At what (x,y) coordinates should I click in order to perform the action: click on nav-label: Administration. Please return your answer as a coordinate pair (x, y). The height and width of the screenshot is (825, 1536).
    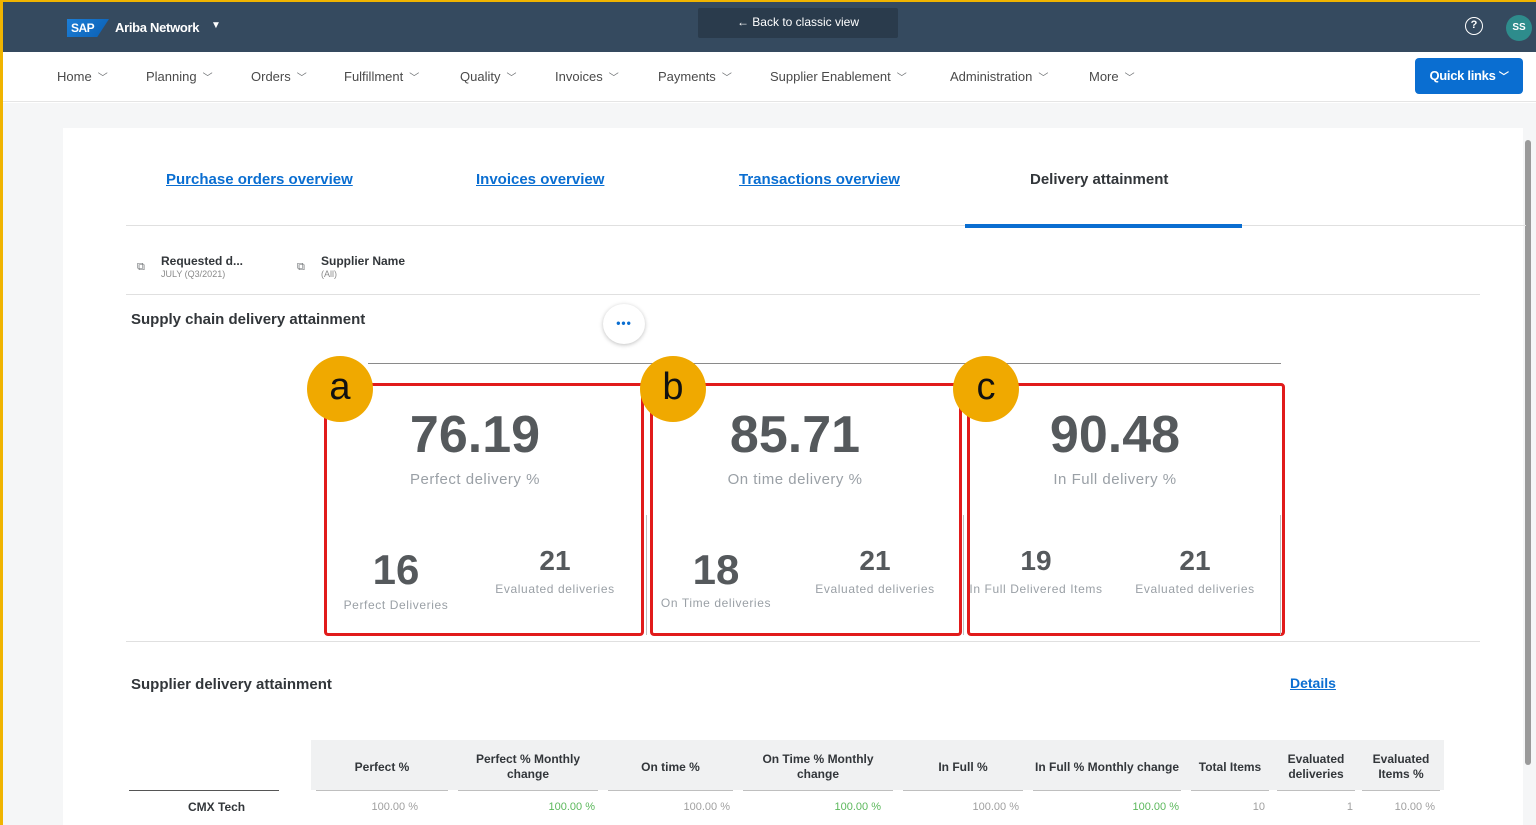
    Looking at the image, I should click on (991, 76).